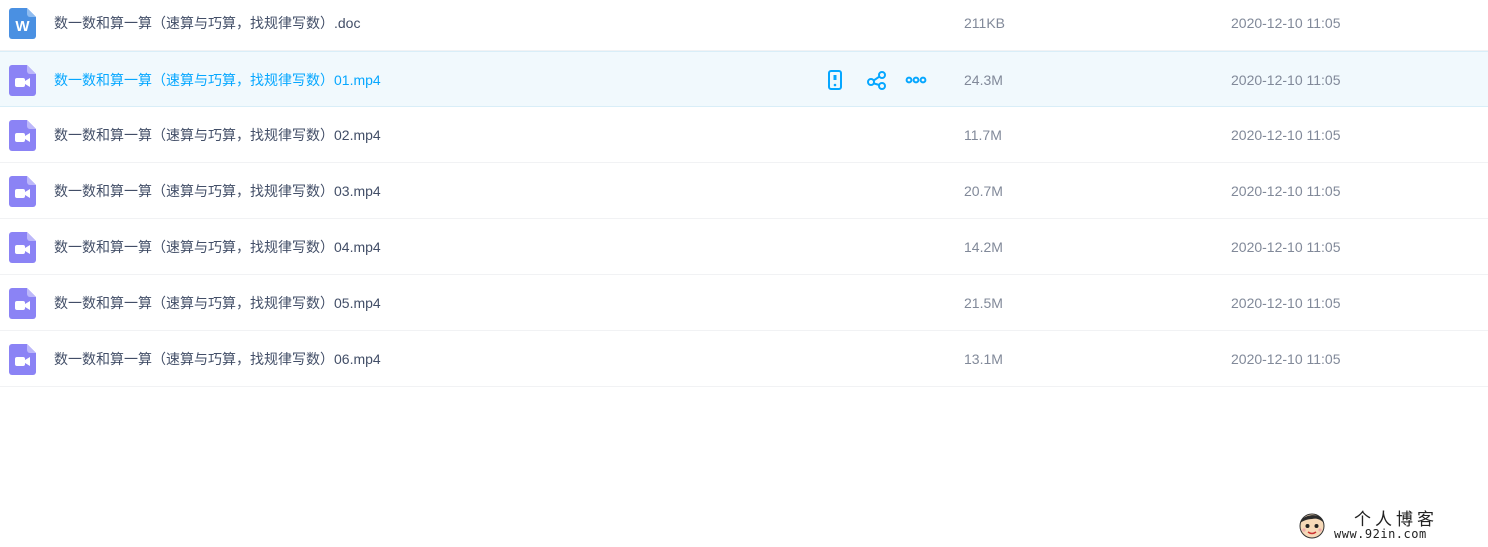 This screenshot has height=547, width=1488. Describe the element at coordinates (217, 359) in the screenshot. I see `file-name: 数一数和算一算（速算与巧算，找规律写数）06.mp4` at that location.